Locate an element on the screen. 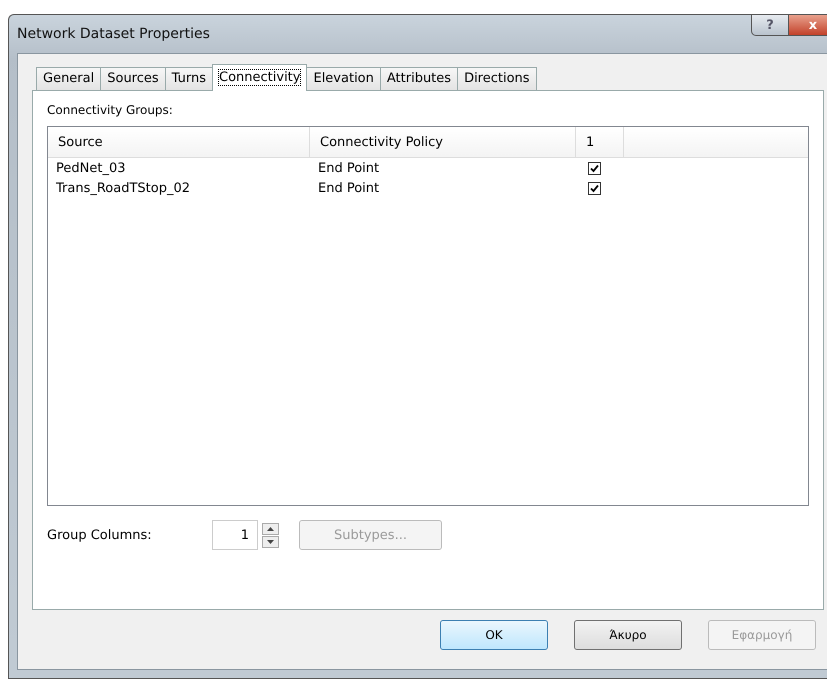  down-arrow-icon is located at coordinates (270, 542).